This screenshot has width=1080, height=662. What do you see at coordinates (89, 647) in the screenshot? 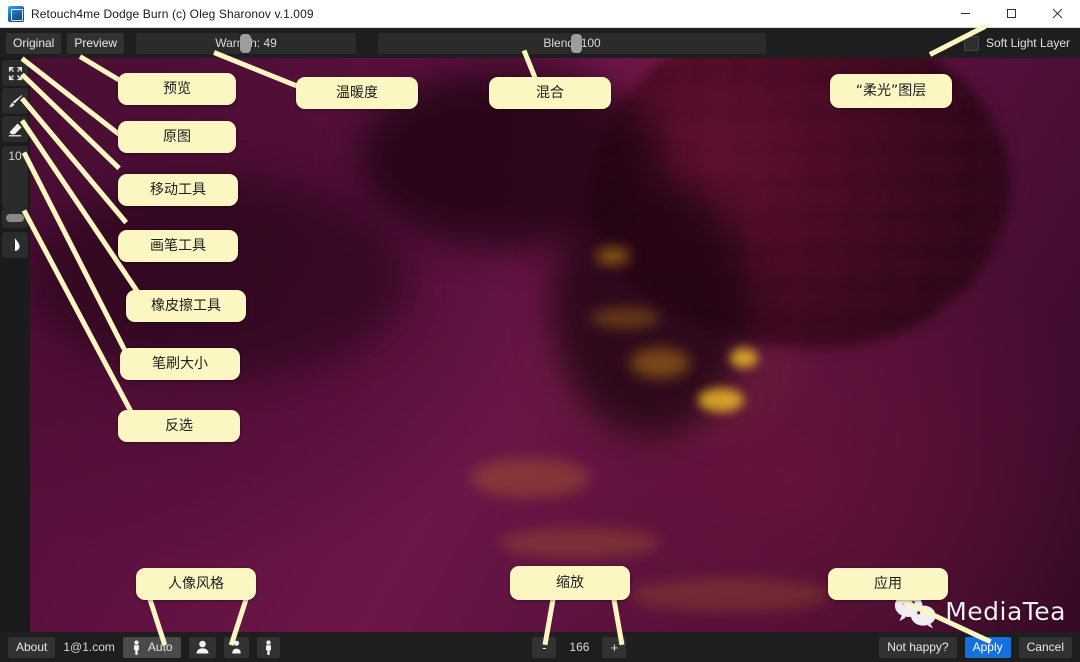
I see `account-email: 1@1.com` at bounding box center [89, 647].